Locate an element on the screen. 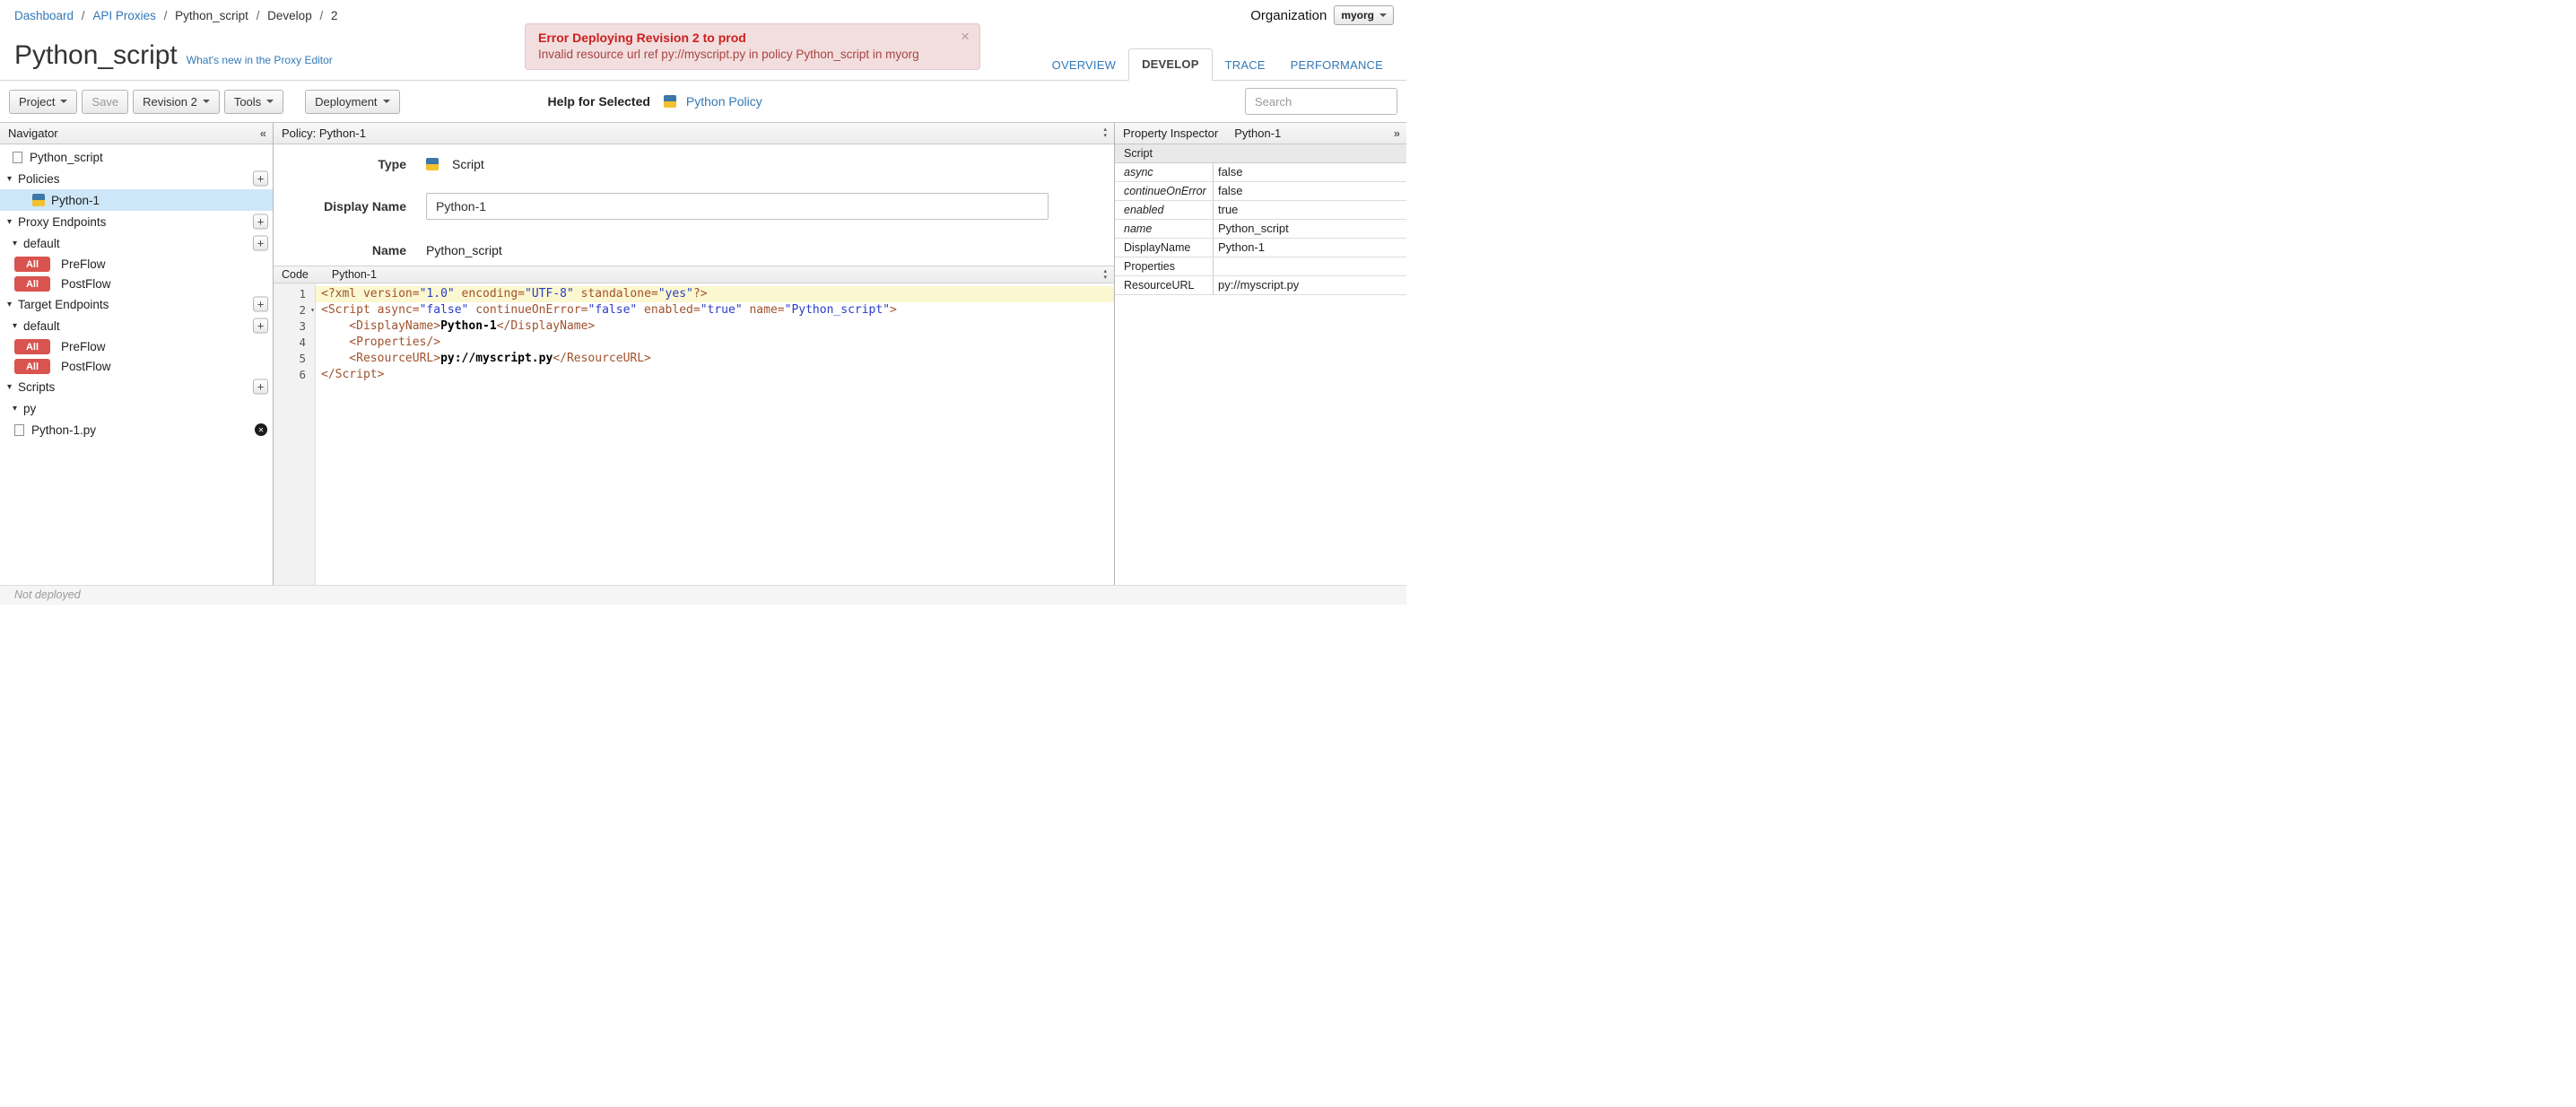  tab-trace: TRACE is located at coordinates (1245, 65).